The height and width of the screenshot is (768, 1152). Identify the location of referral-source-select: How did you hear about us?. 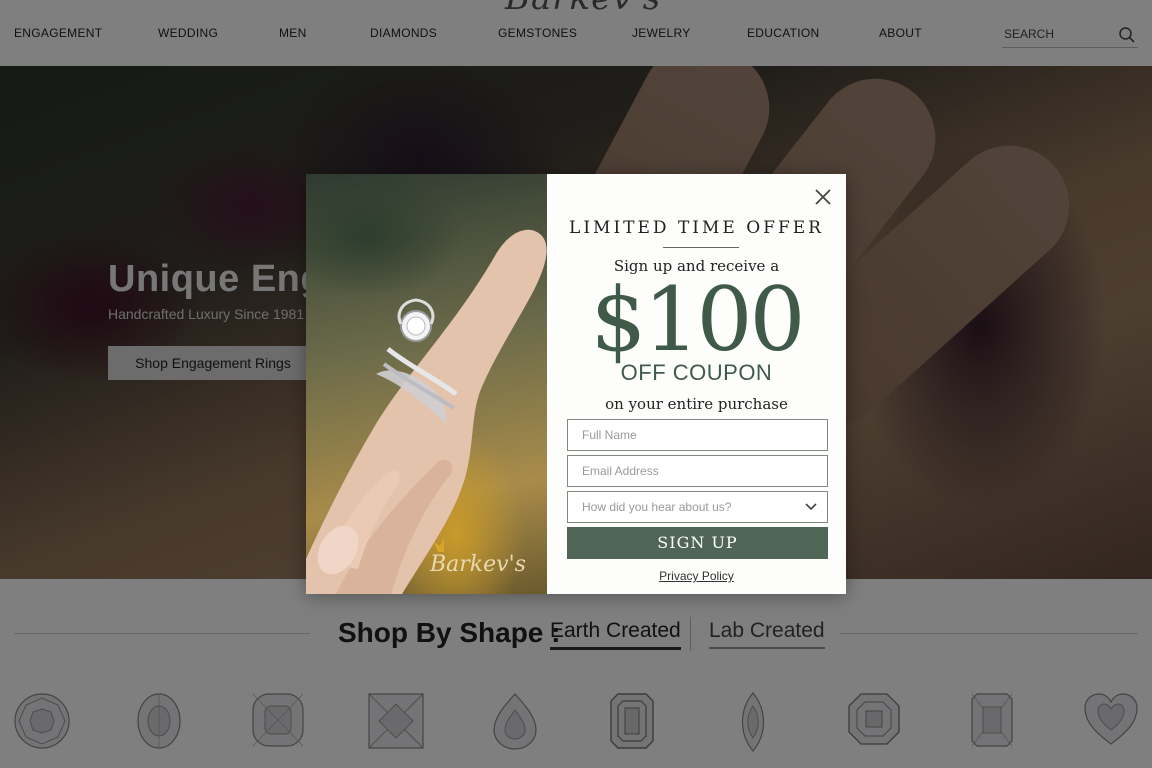
(697, 507).